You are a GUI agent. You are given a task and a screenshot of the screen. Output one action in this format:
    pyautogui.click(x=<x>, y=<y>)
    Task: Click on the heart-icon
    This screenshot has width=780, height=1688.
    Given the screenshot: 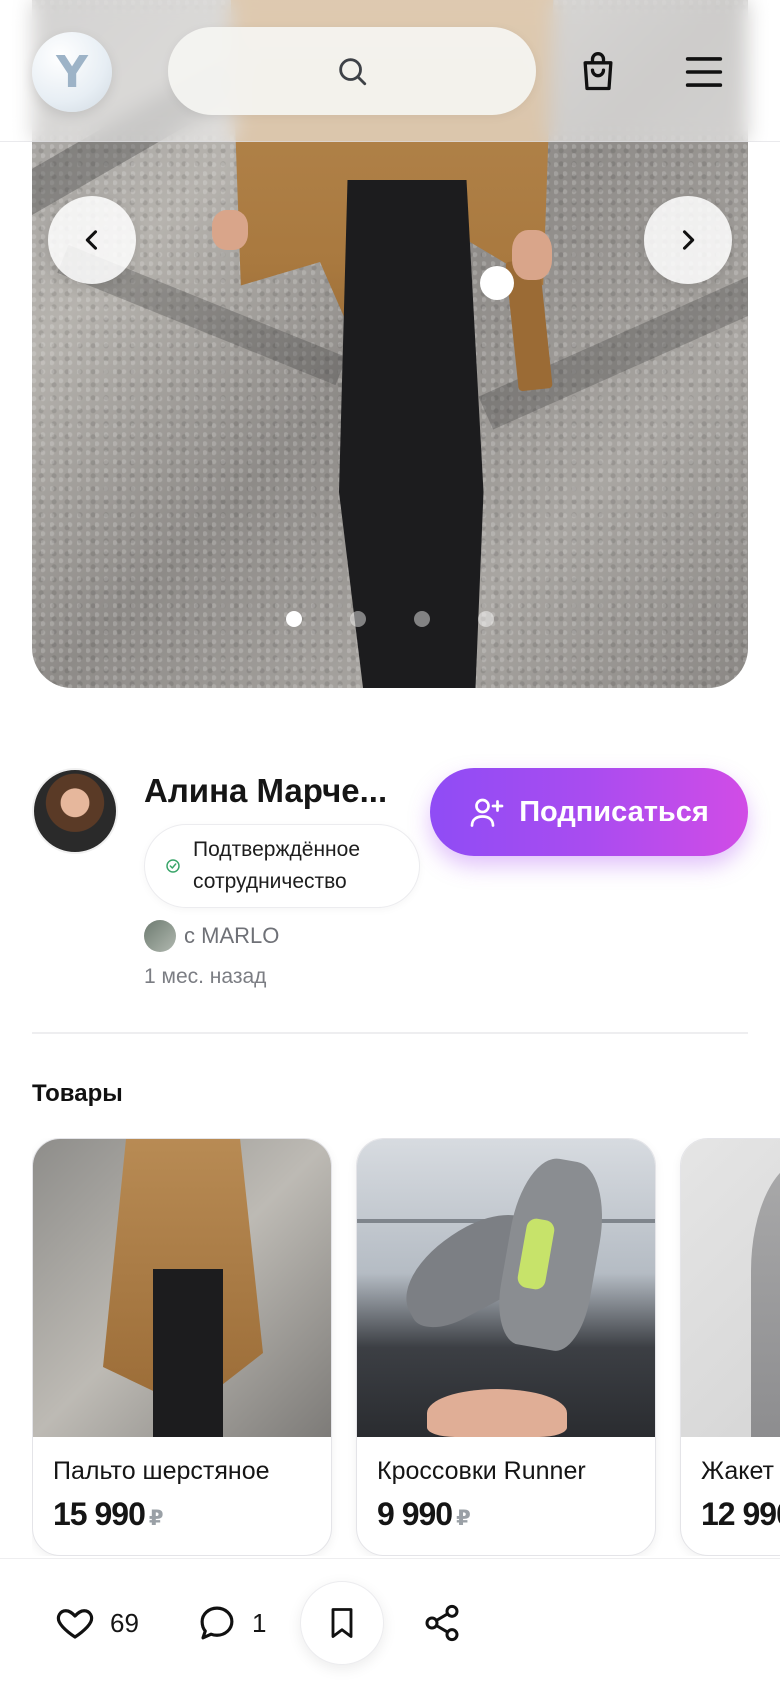 What is the action you would take?
    pyautogui.click(x=75, y=1624)
    